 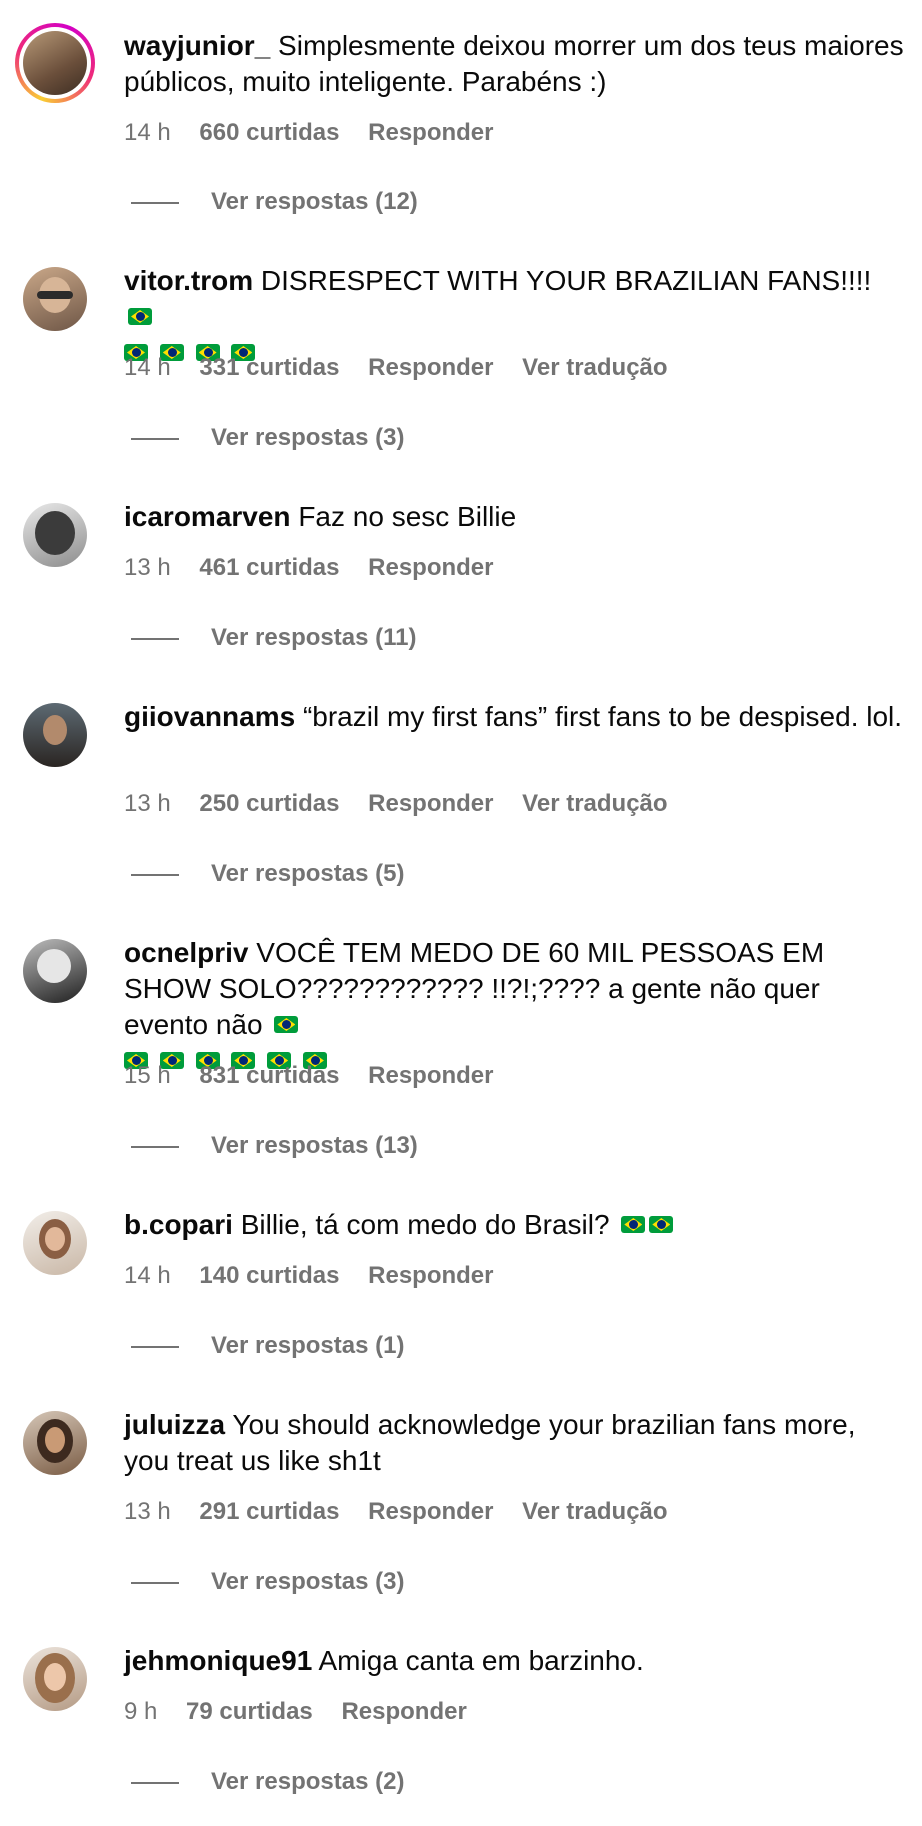 What do you see at coordinates (269, 1275) in the screenshot?
I see `likes-count: 140 curtidas` at bounding box center [269, 1275].